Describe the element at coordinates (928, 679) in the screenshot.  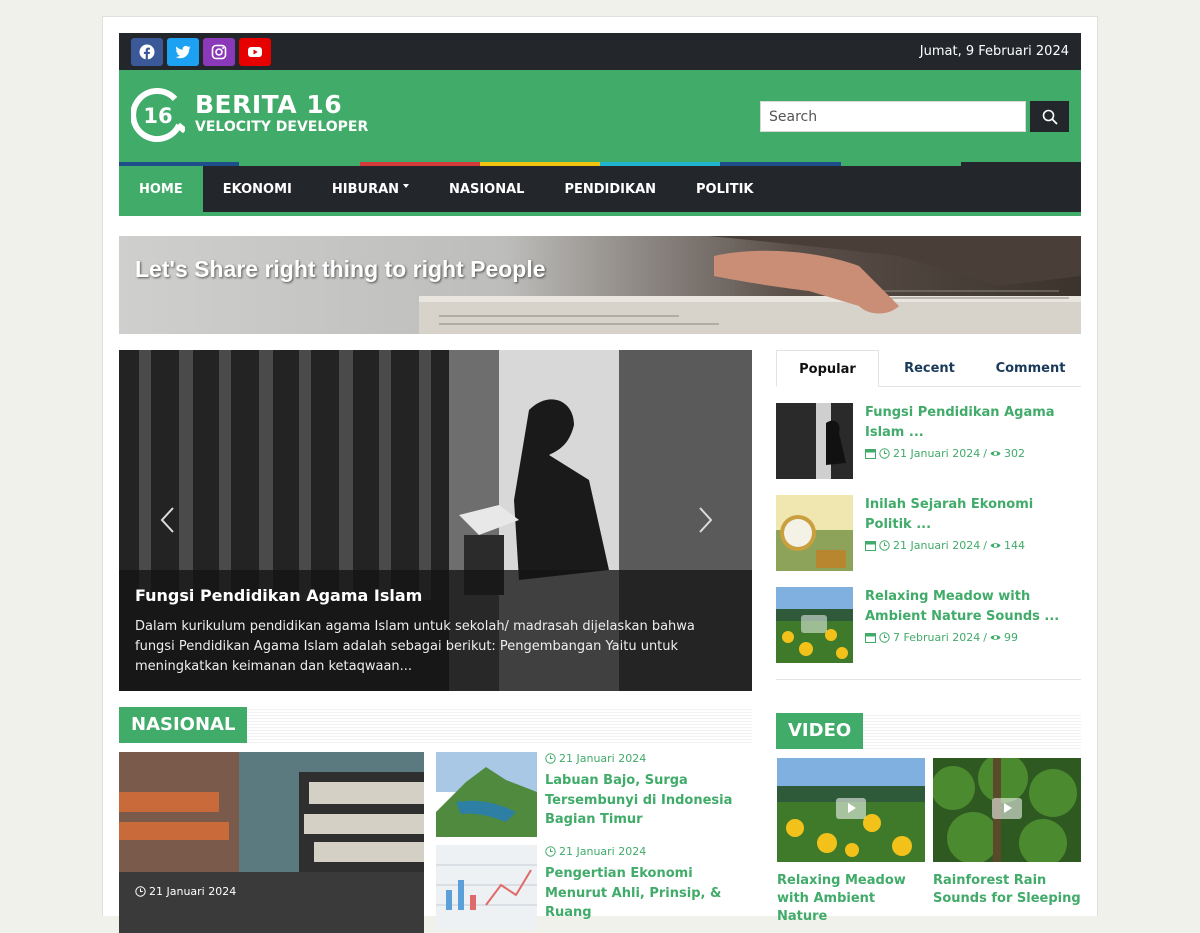
I see `divider` at that location.